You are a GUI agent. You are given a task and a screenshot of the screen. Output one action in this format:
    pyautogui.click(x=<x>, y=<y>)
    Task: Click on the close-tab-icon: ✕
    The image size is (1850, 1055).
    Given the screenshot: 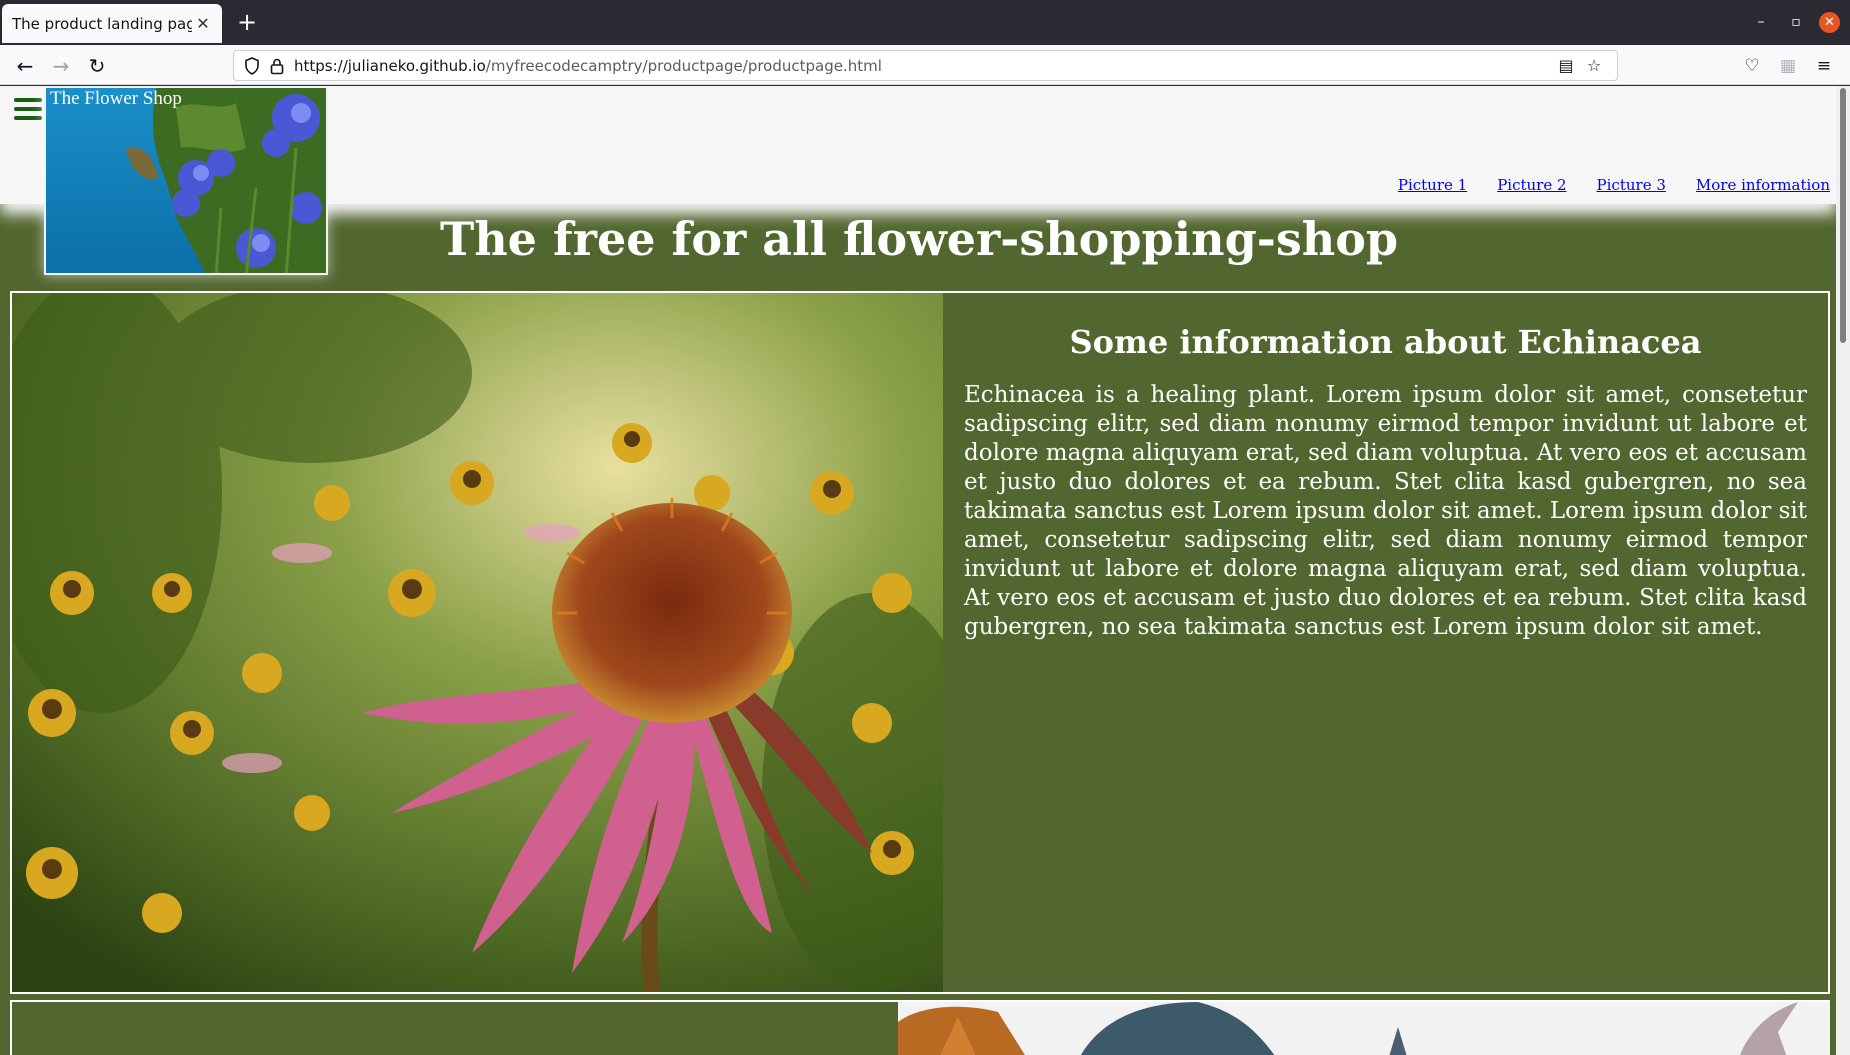 What is the action you would take?
    pyautogui.click(x=203, y=24)
    